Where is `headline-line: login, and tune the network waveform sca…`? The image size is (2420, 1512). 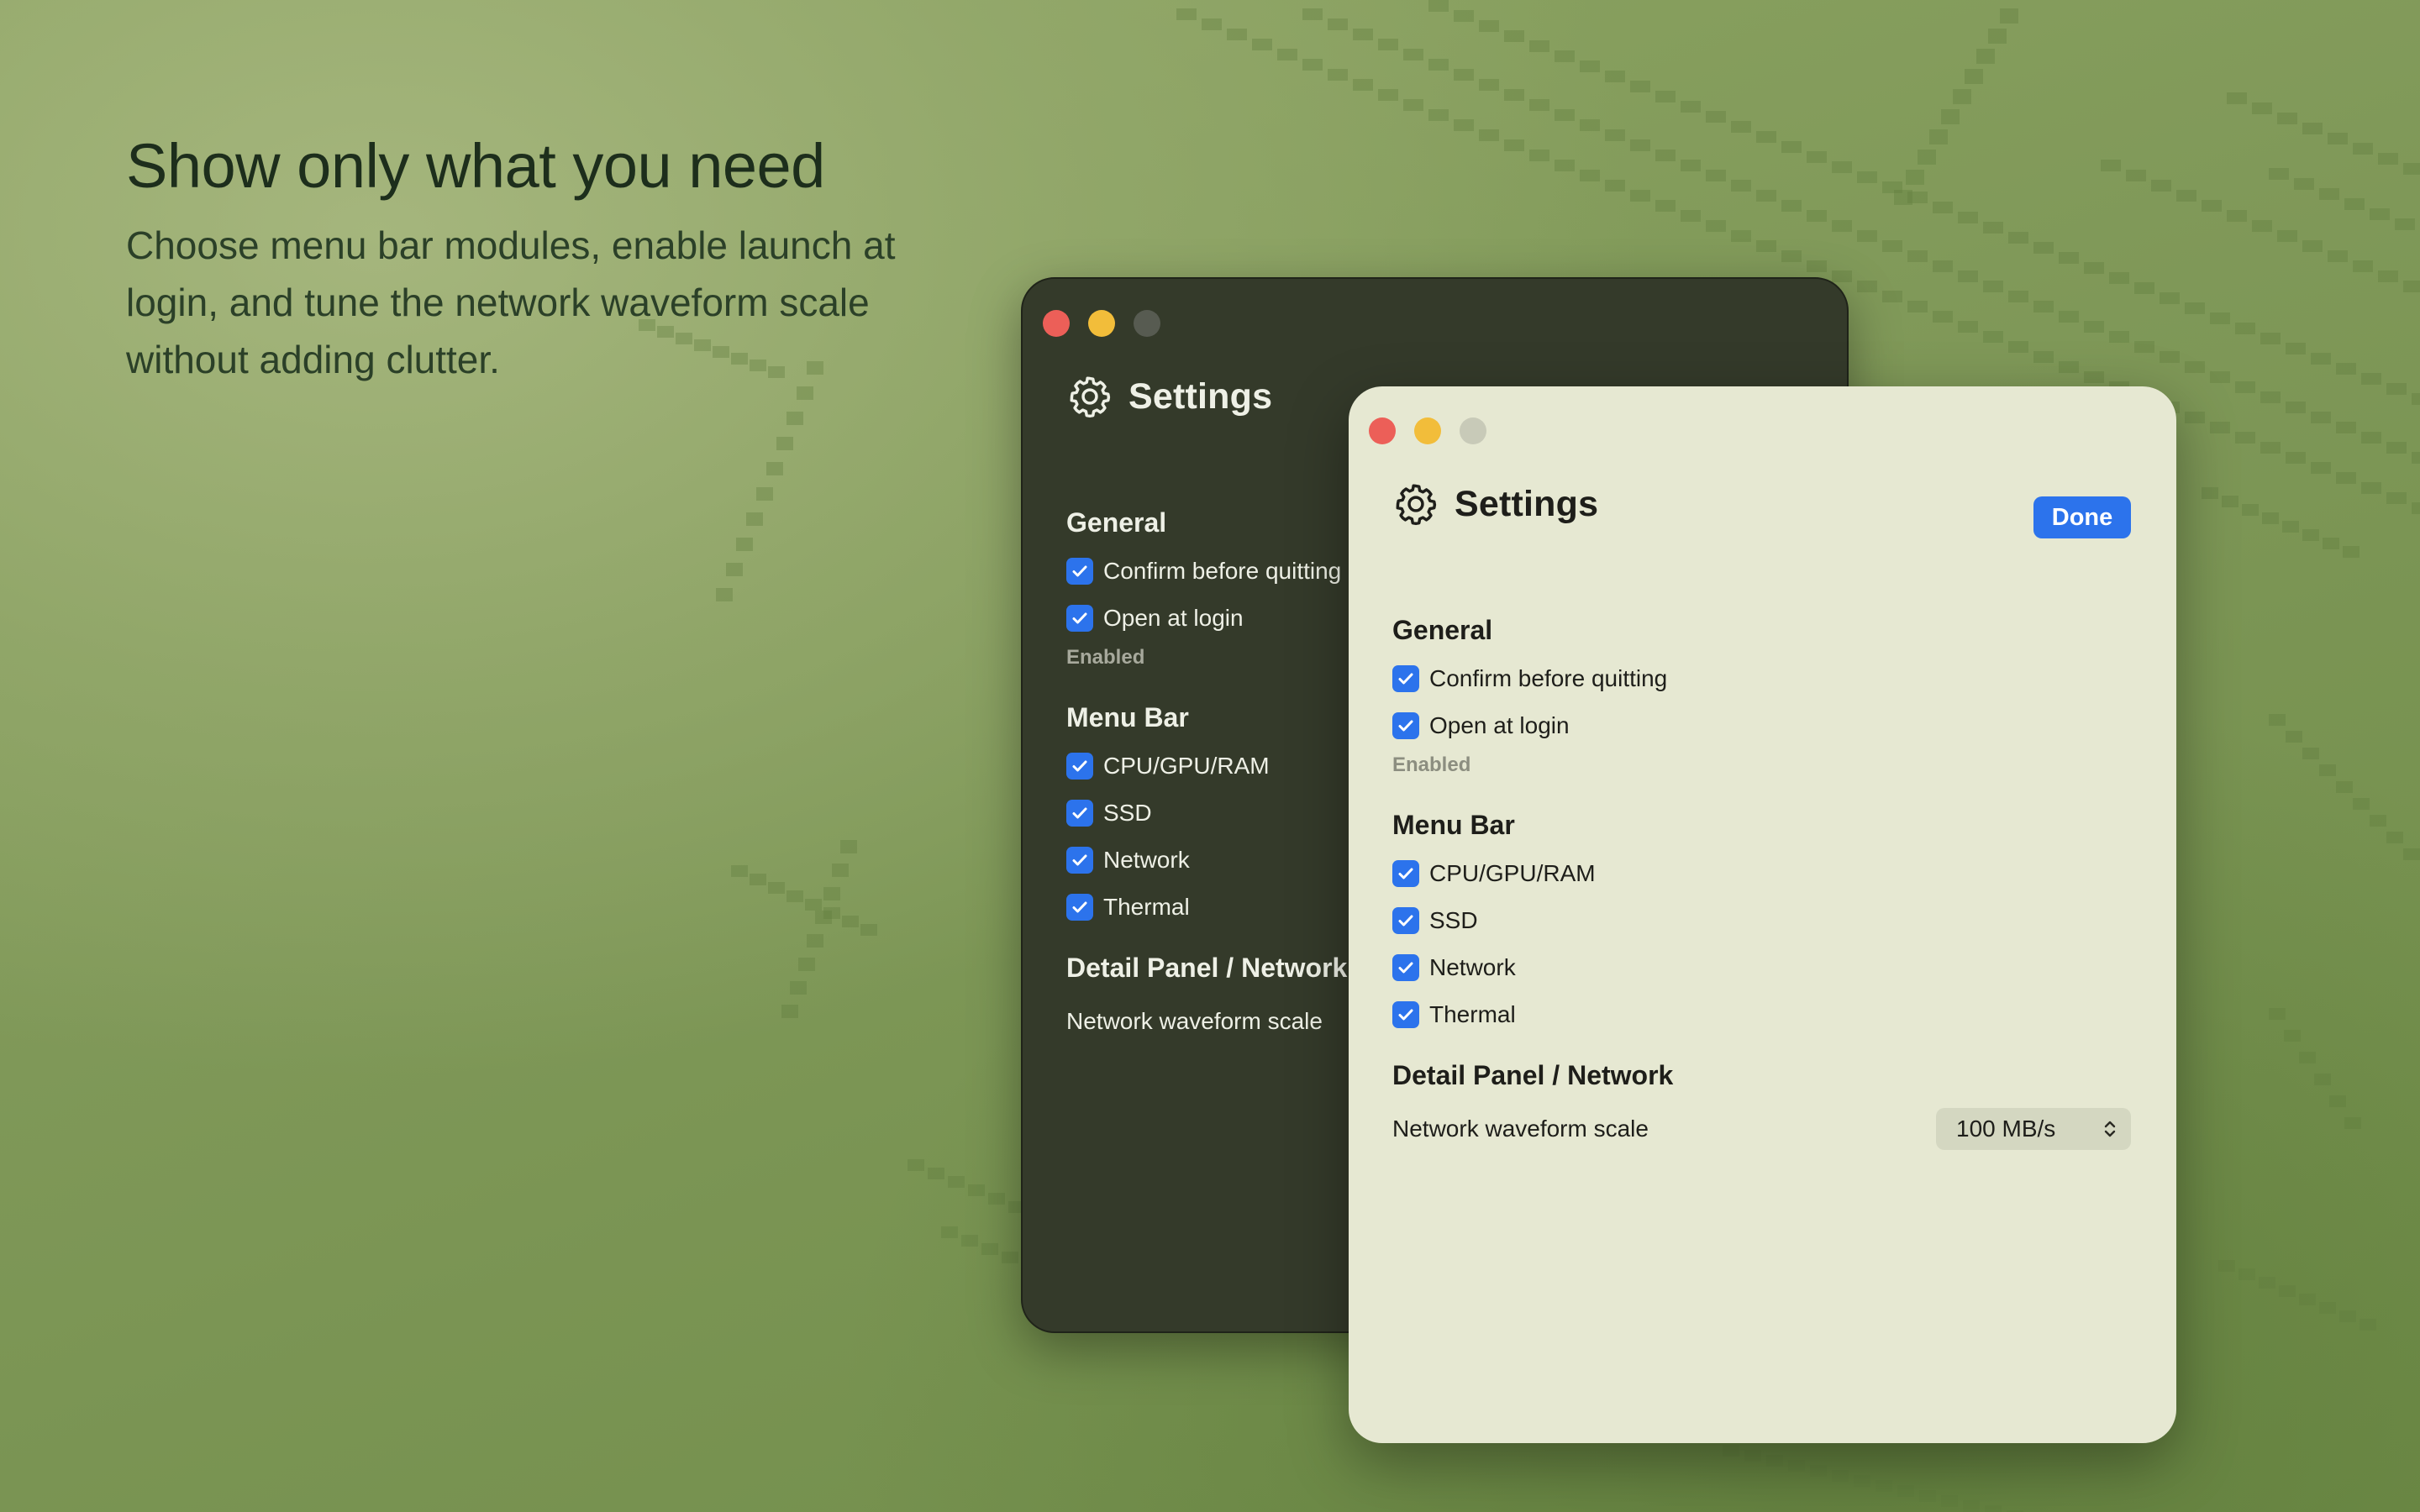
headline-line: login, and tune the network waveform sca… is located at coordinates (498, 302).